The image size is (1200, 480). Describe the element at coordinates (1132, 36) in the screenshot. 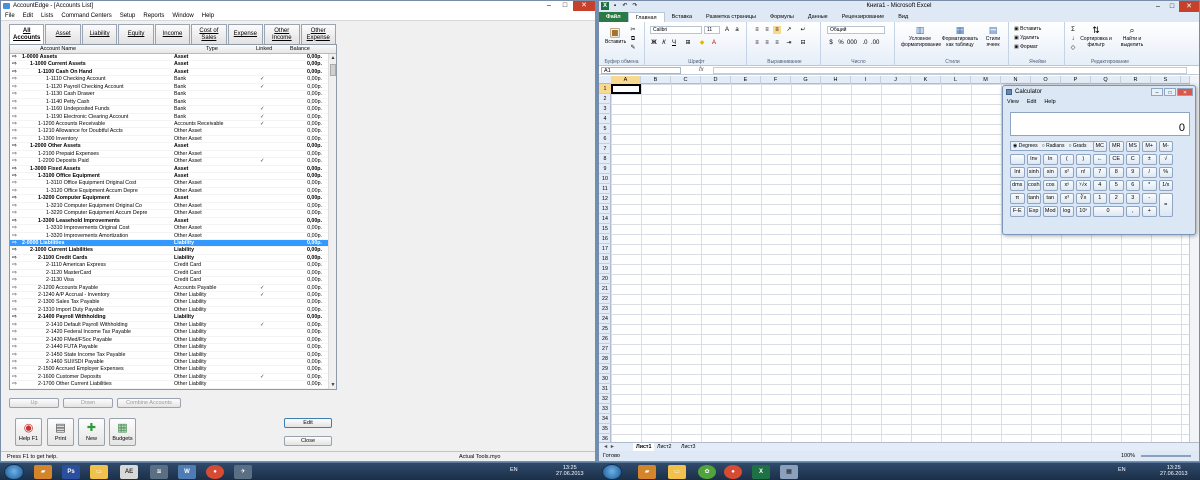

I see `find-select-button: ⌕ Найти и выделить` at that location.